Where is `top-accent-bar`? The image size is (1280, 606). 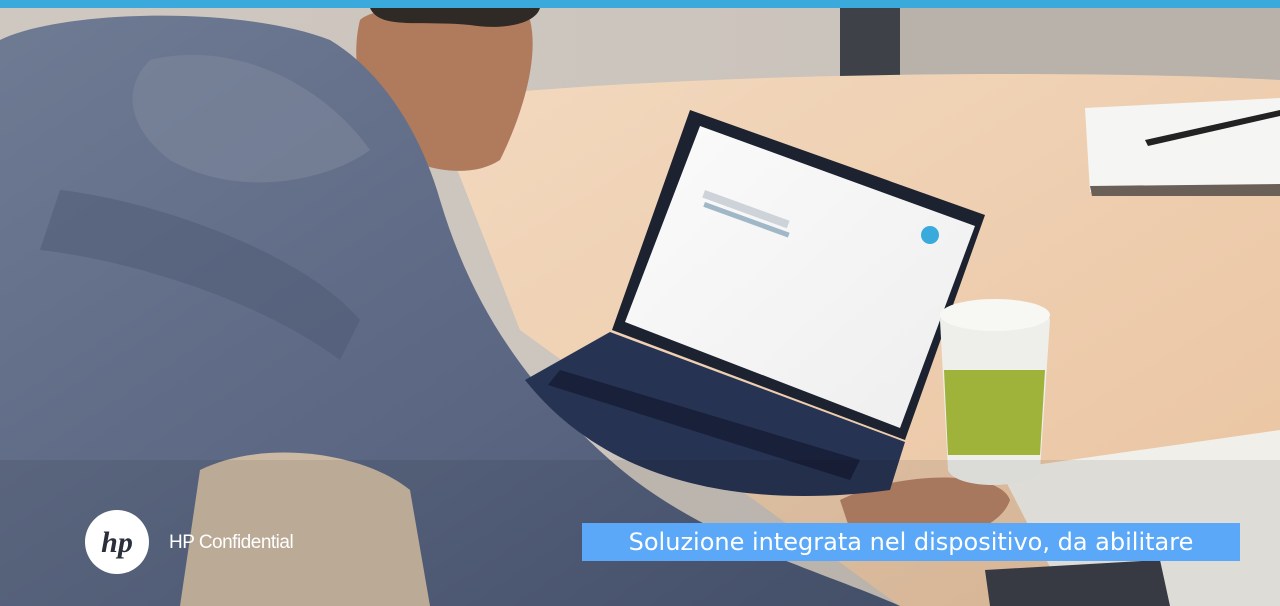
top-accent-bar is located at coordinates (640, 4).